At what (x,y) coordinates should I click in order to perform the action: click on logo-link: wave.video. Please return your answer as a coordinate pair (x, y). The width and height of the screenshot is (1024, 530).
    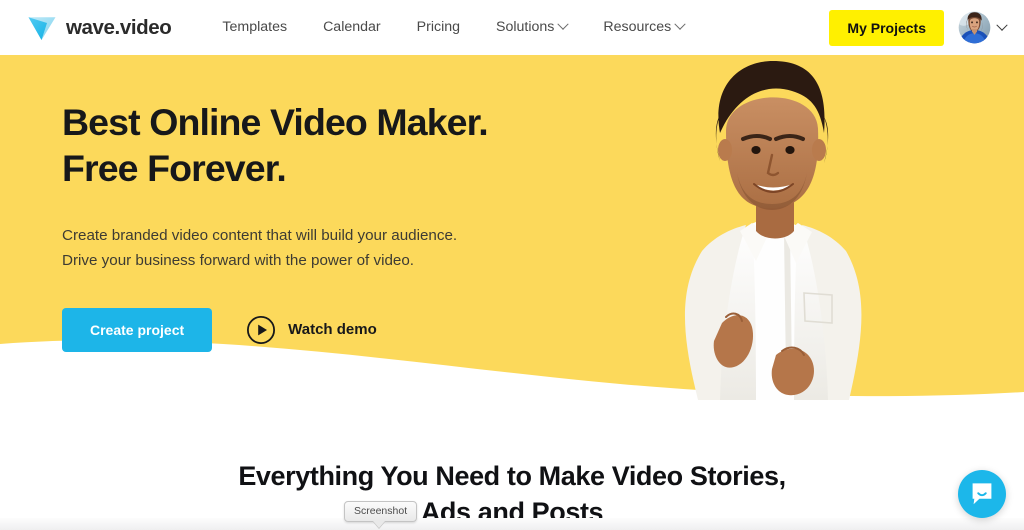
    Looking at the image, I should click on (99, 28).